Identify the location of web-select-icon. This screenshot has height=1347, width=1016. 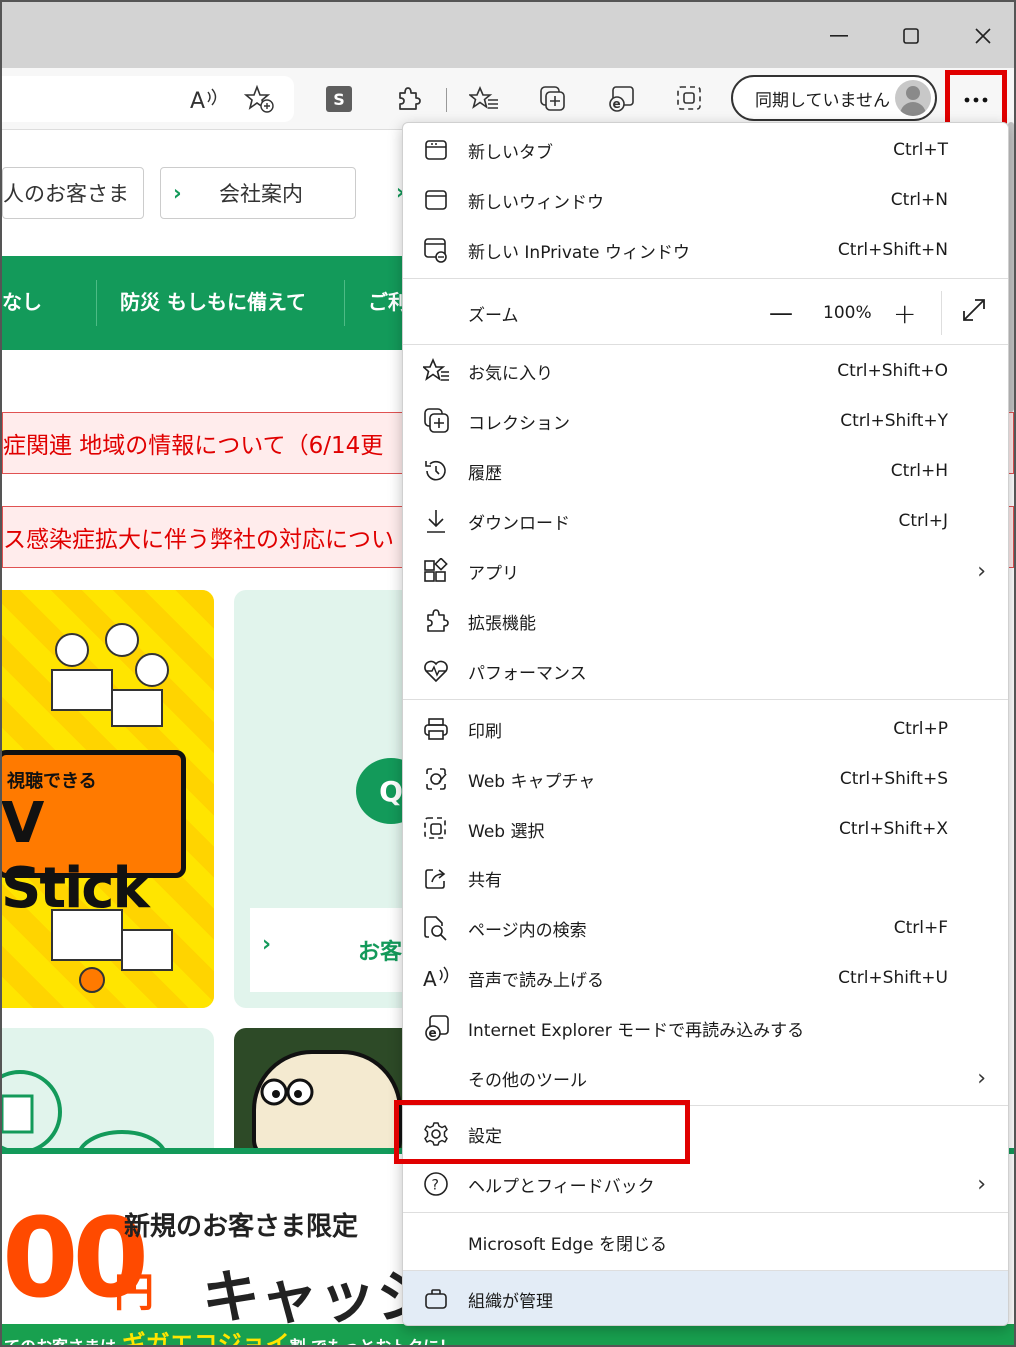
(689, 98).